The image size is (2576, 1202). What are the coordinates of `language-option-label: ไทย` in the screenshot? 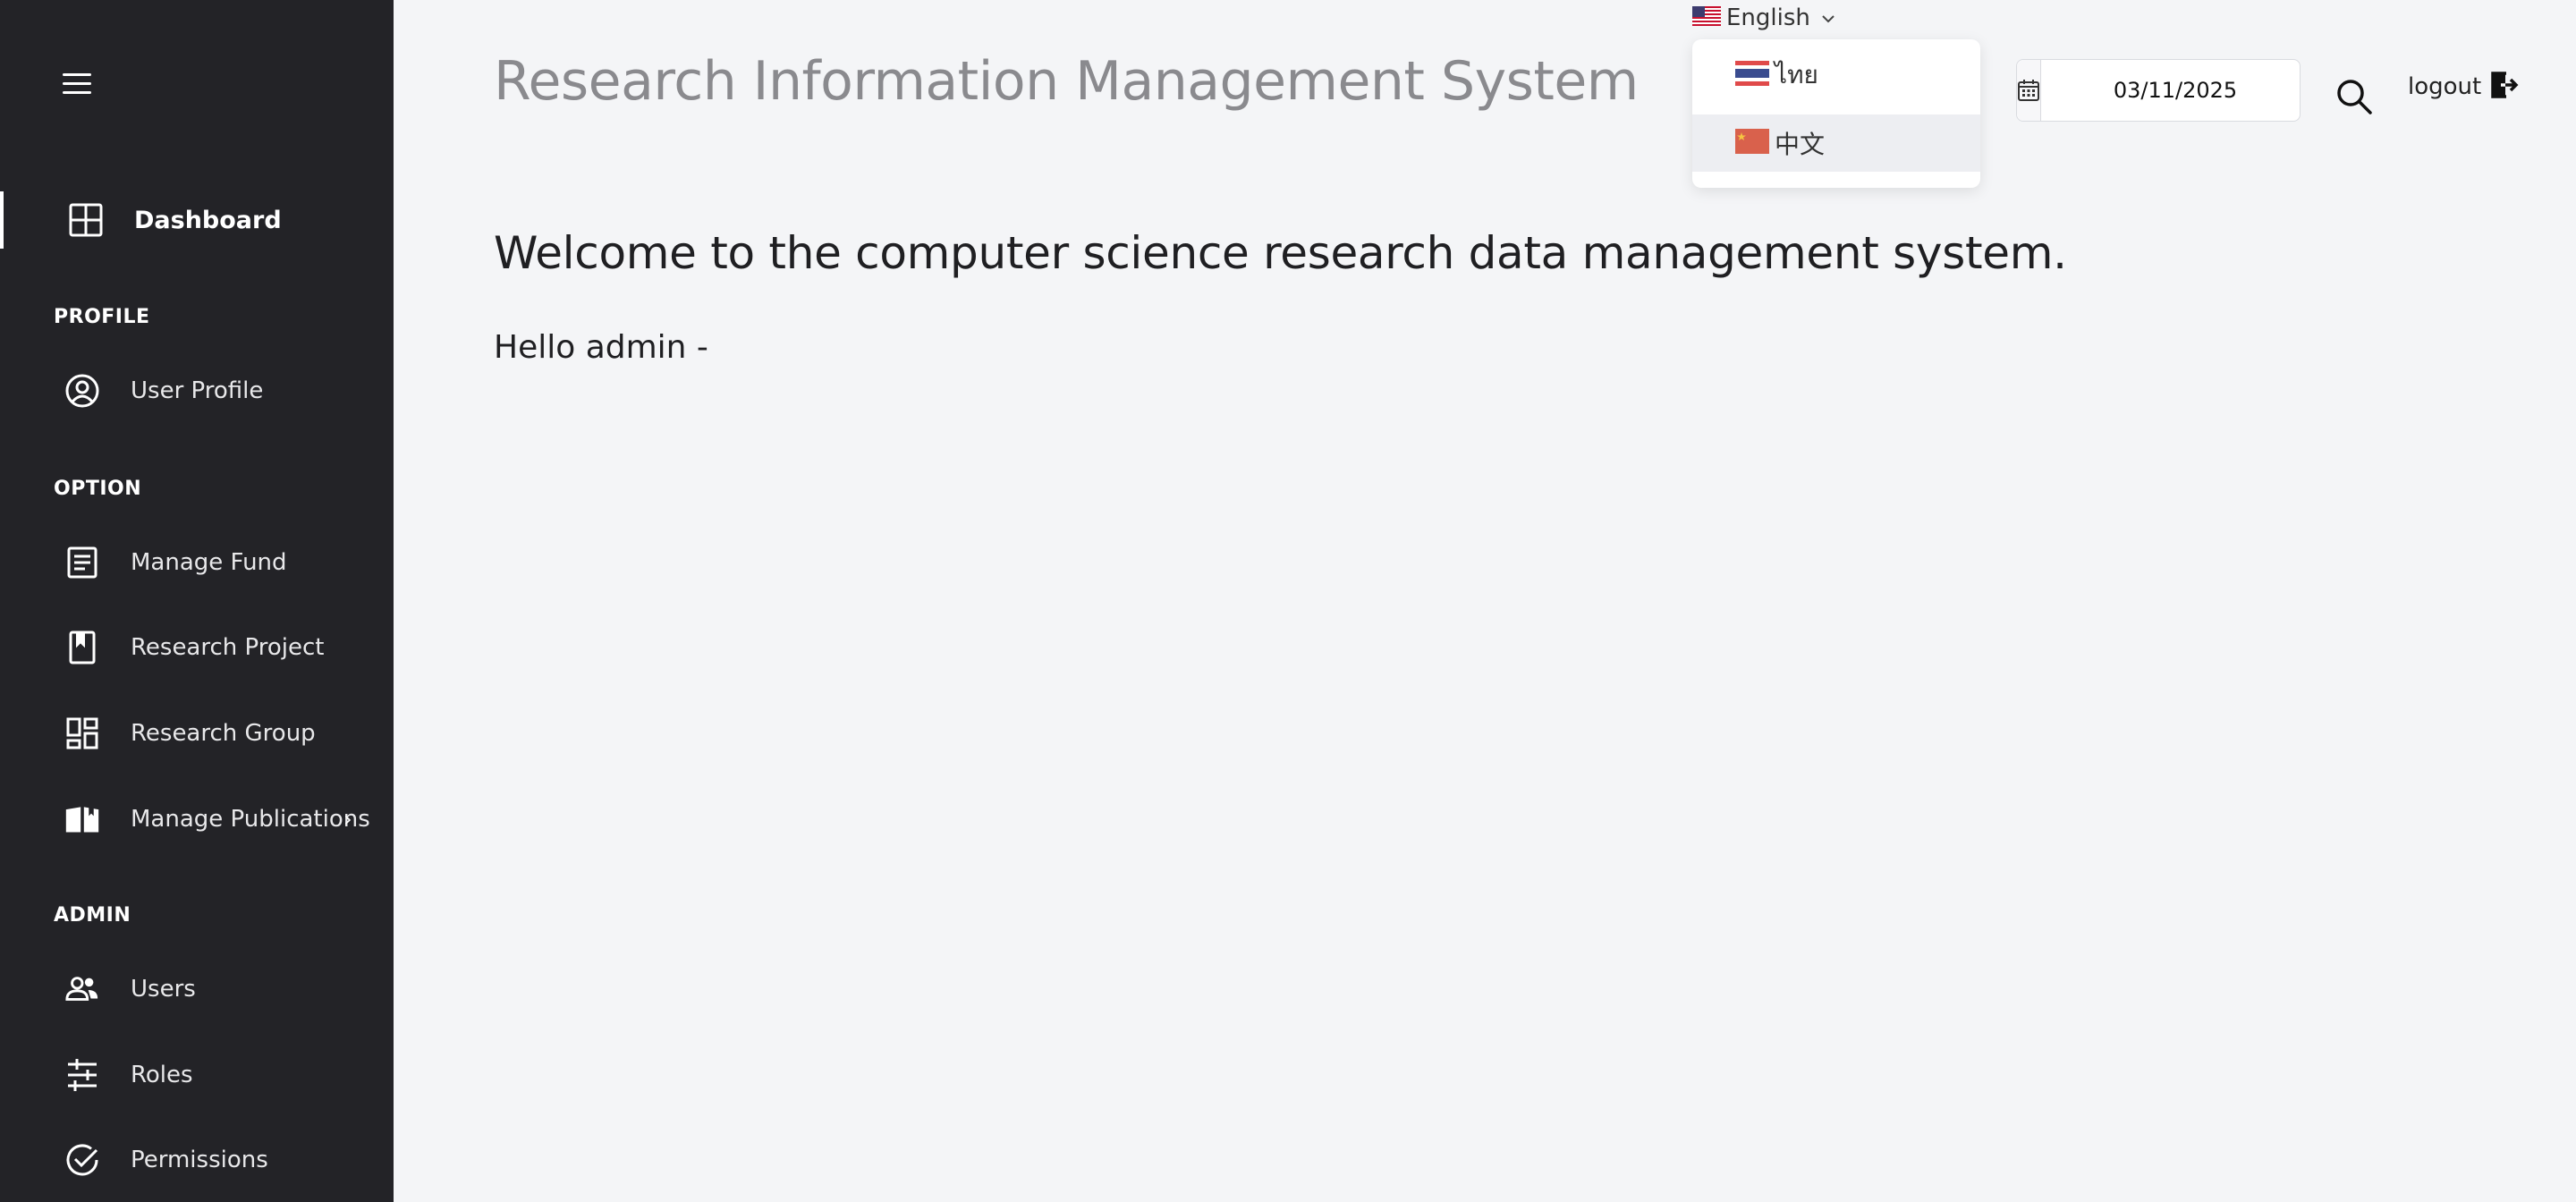 It's located at (1796, 74).